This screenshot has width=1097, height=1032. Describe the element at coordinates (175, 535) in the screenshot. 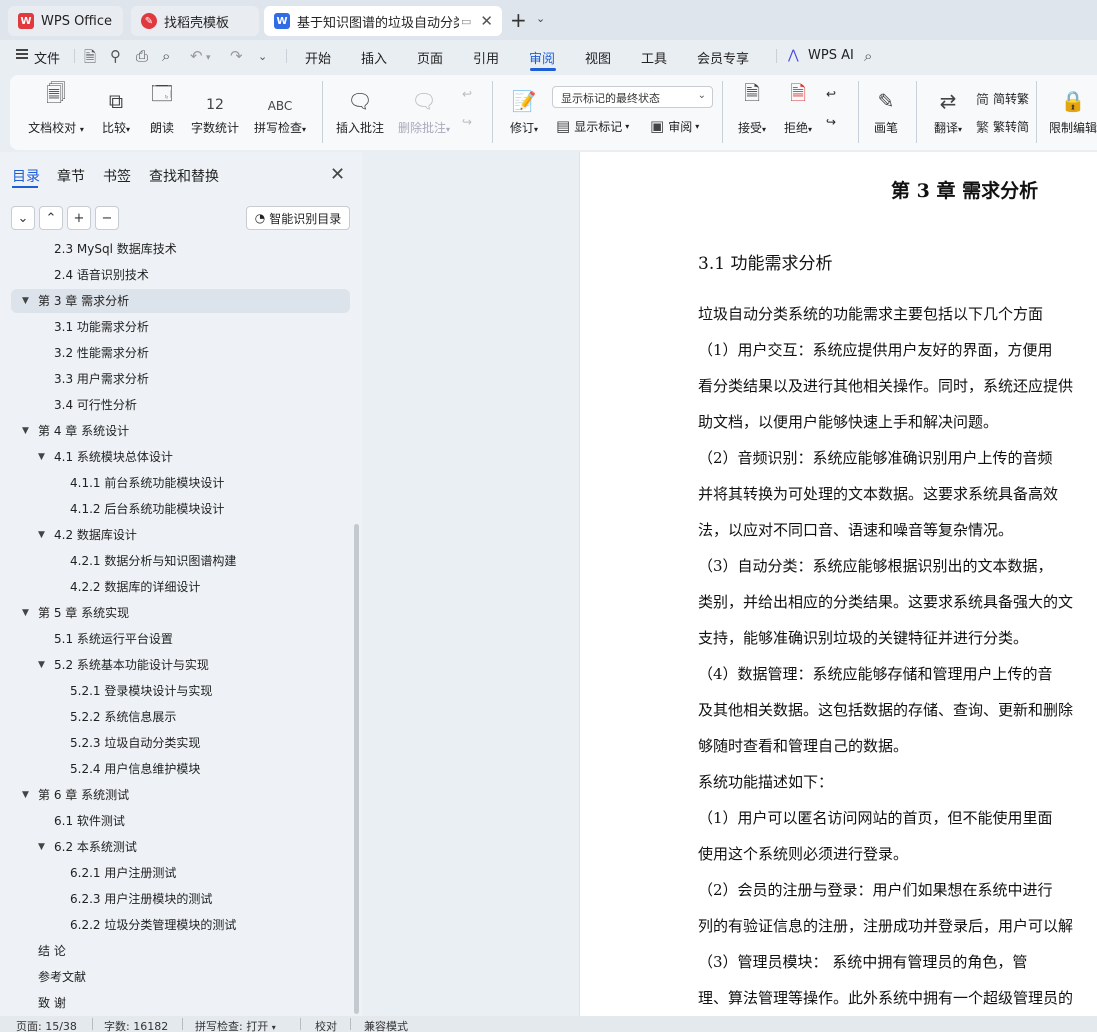

I see `toc-item: ▼ 4.2 数据库设计` at that location.